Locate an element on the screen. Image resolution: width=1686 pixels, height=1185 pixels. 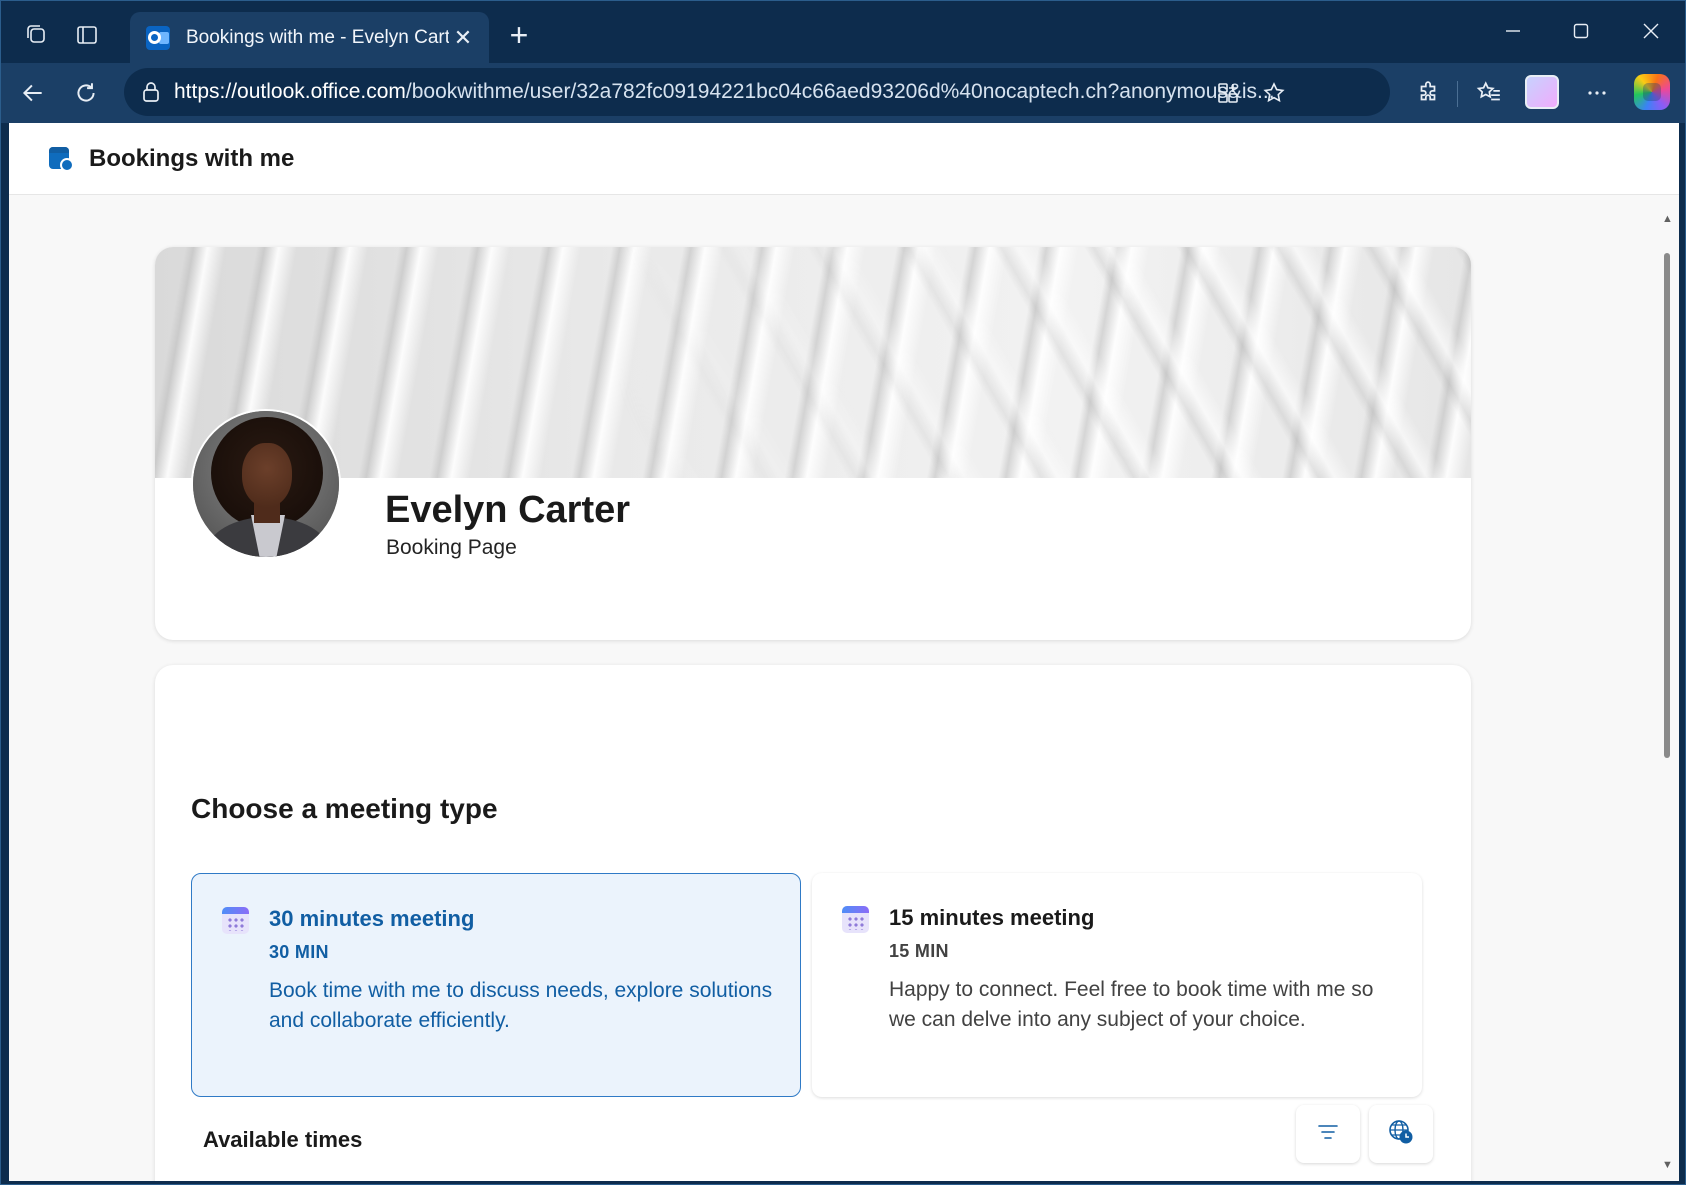
globe-clock-icon is located at coordinates (1401, 1134).